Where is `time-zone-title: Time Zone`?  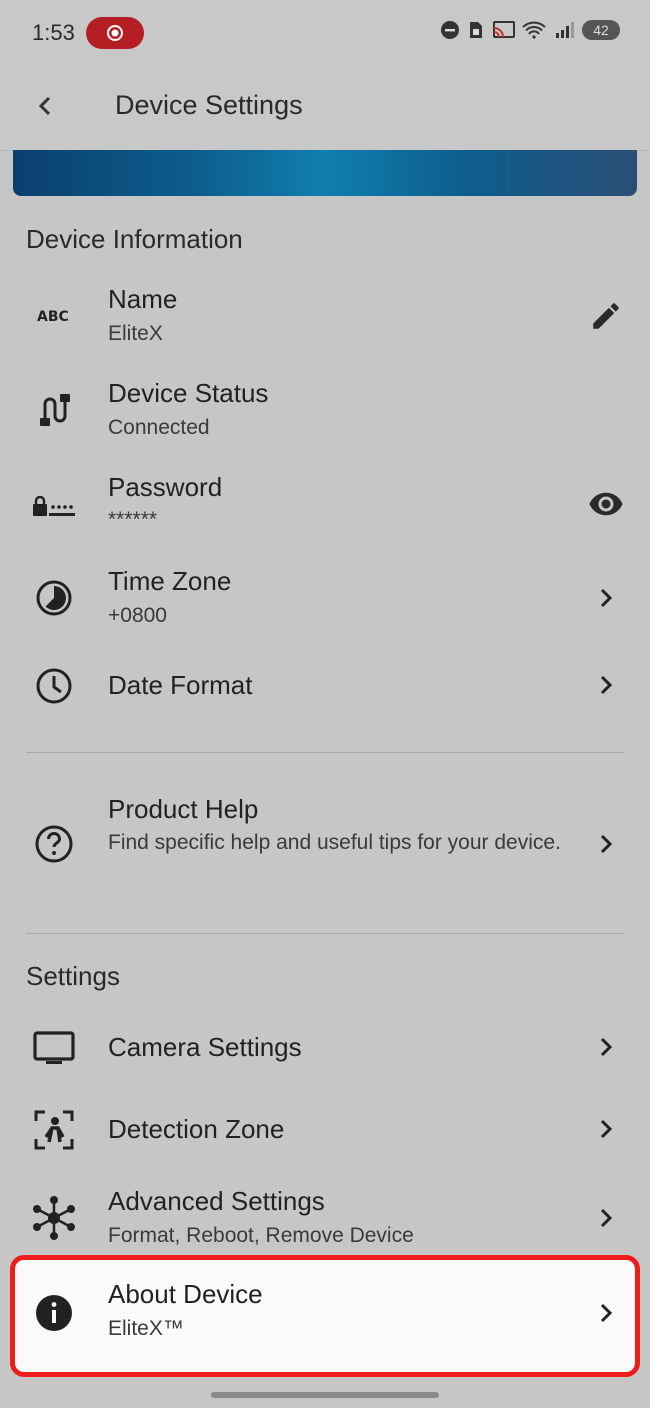
time-zone-title: Time Zone is located at coordinates (170, 581).